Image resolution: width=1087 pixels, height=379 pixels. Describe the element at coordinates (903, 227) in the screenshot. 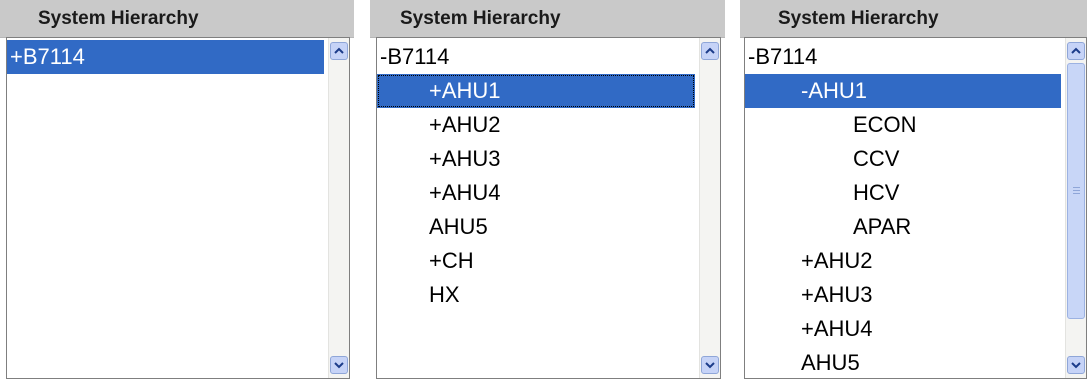

I see `tree-item-apar: APAR` at that location.